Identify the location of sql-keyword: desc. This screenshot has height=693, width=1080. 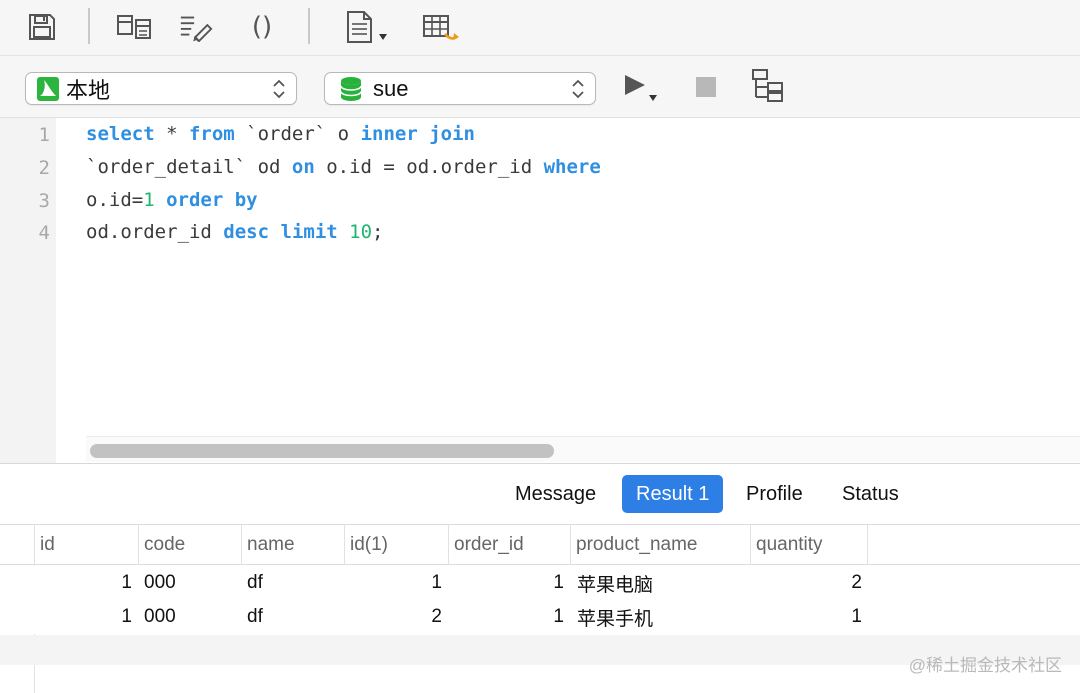
(246, 232).